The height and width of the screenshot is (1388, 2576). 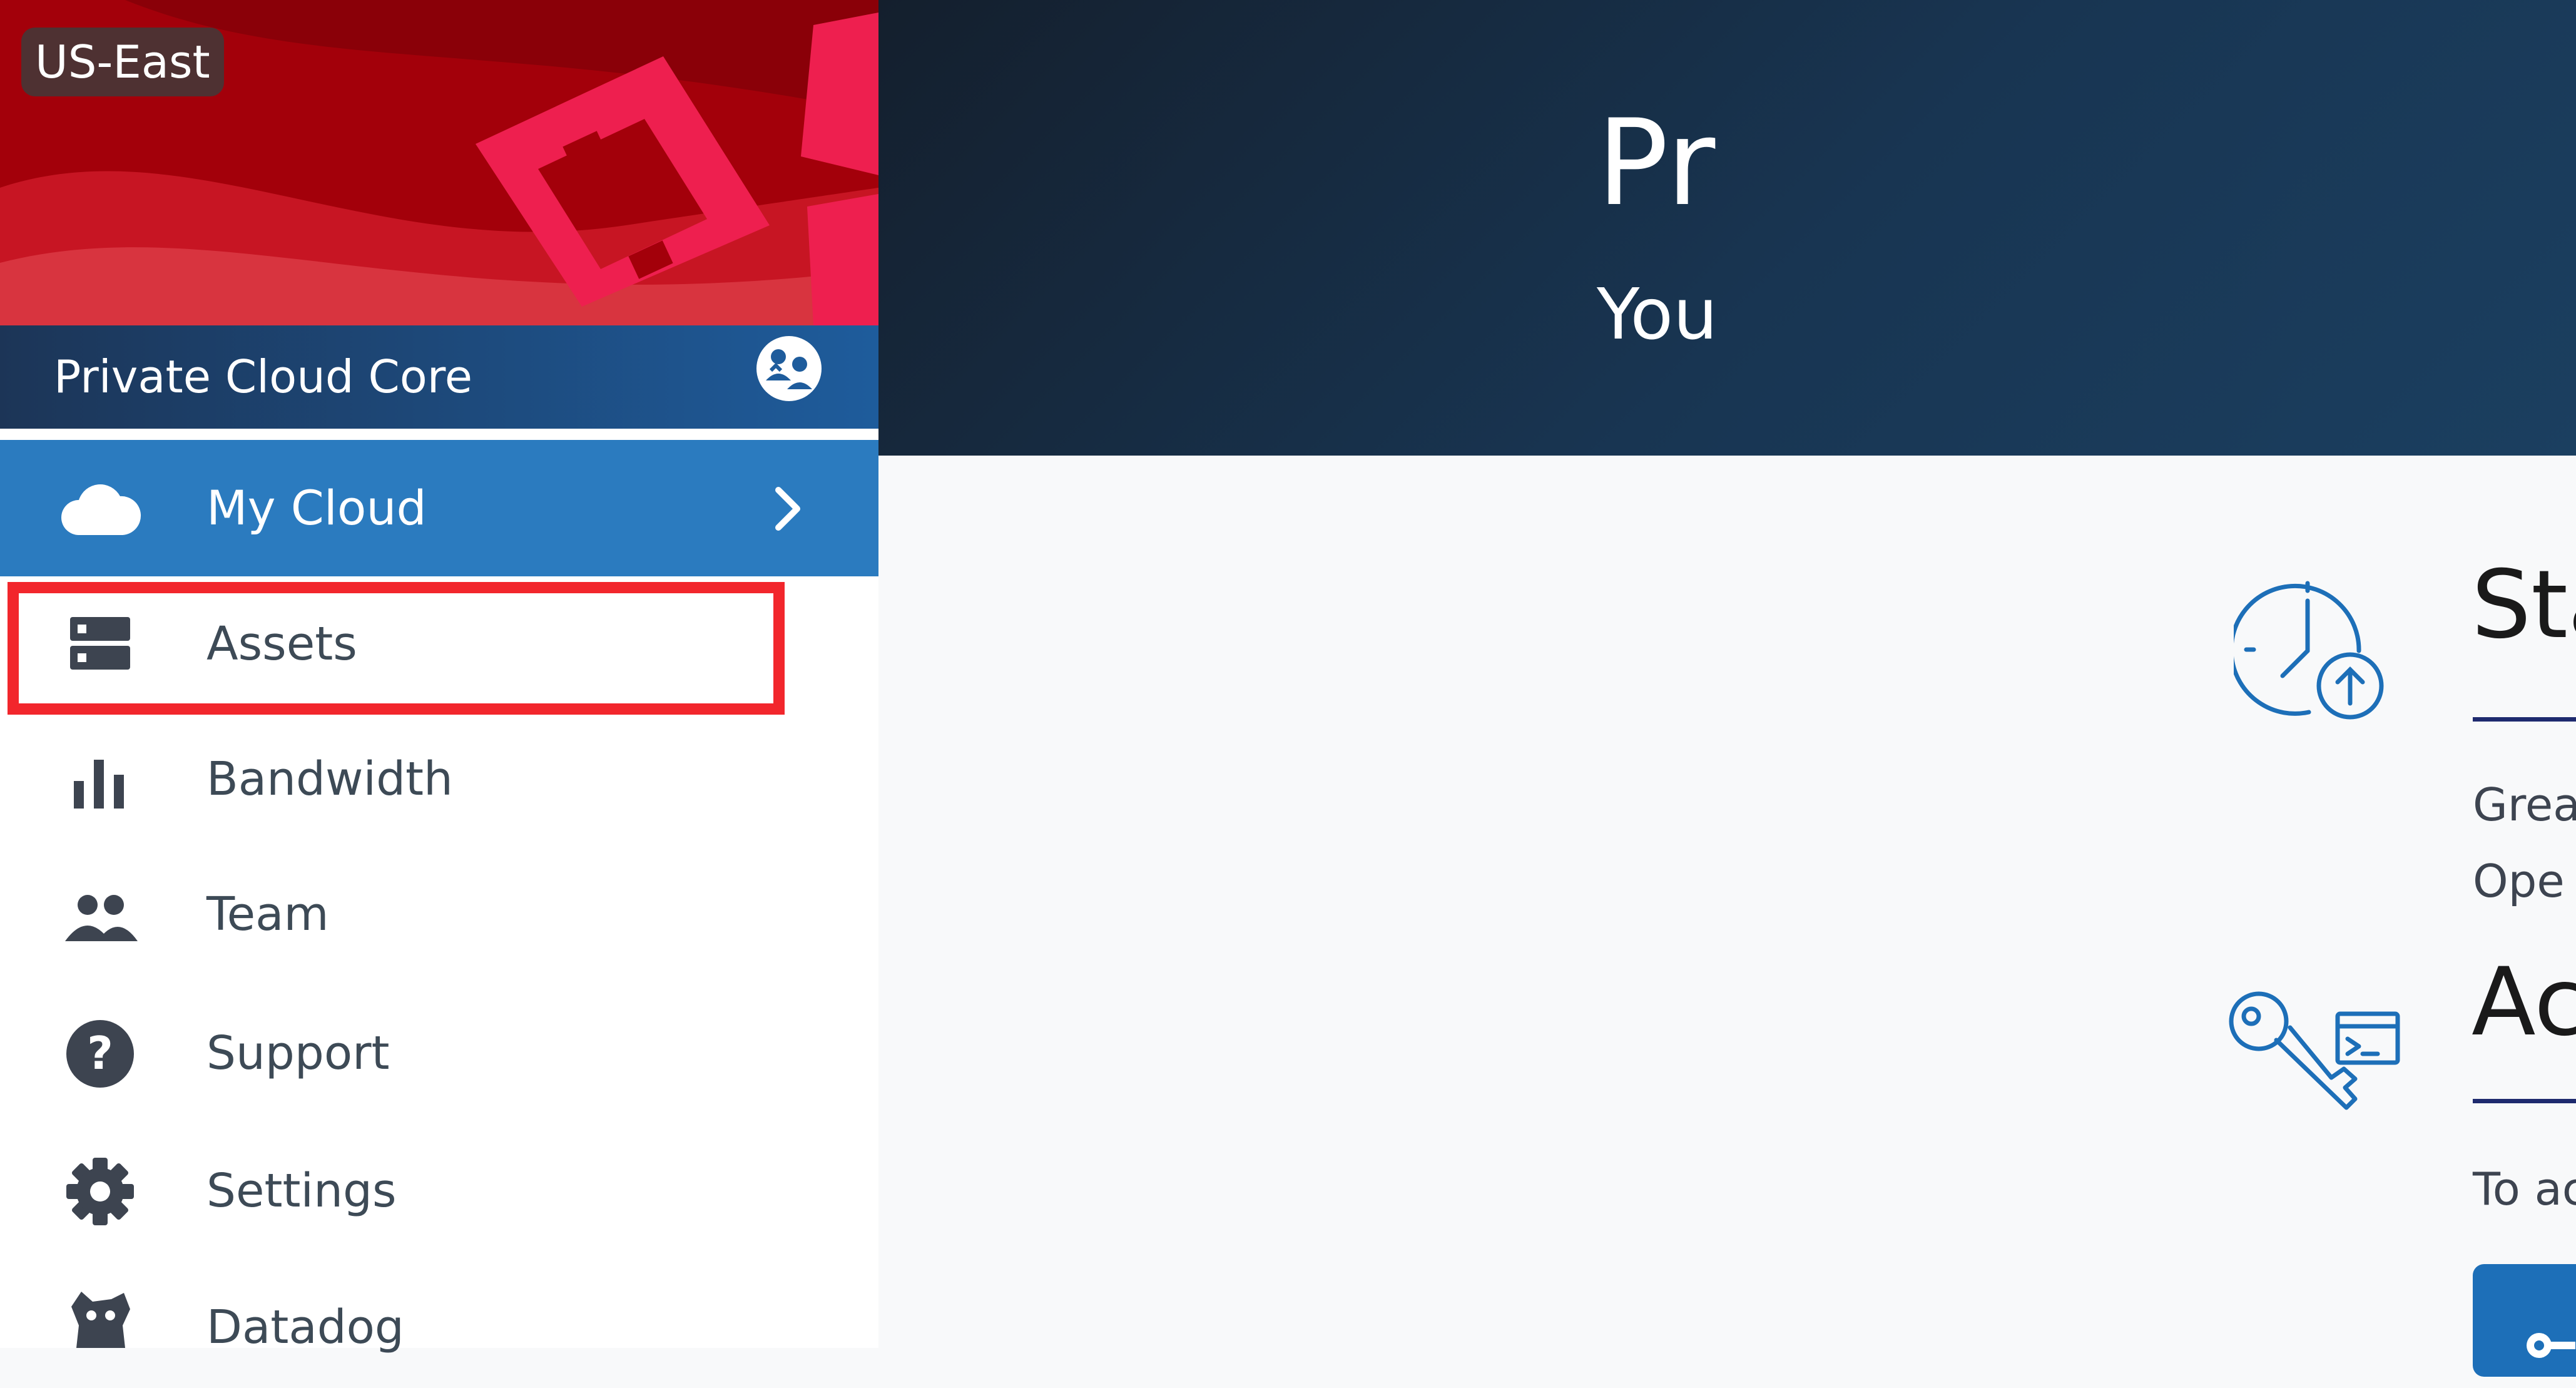 What do you see at coordinates (2519, 881) in the screenshot?
I see `section-text: Ope` at bounding box center [2519, 881].